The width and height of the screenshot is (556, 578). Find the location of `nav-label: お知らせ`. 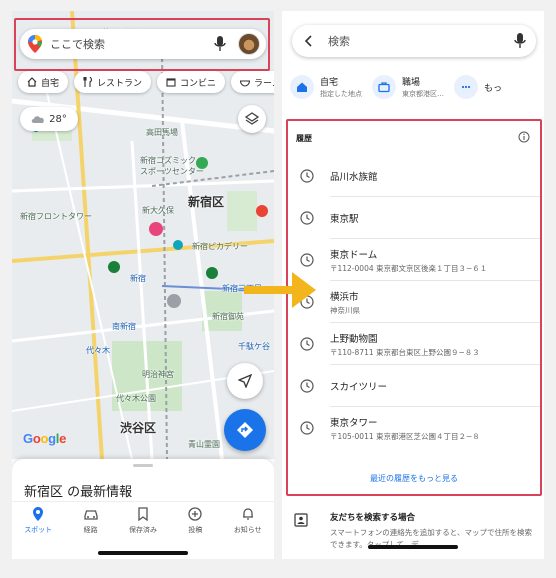

nav-label: お知らせ is located at coordinates (247, 530).